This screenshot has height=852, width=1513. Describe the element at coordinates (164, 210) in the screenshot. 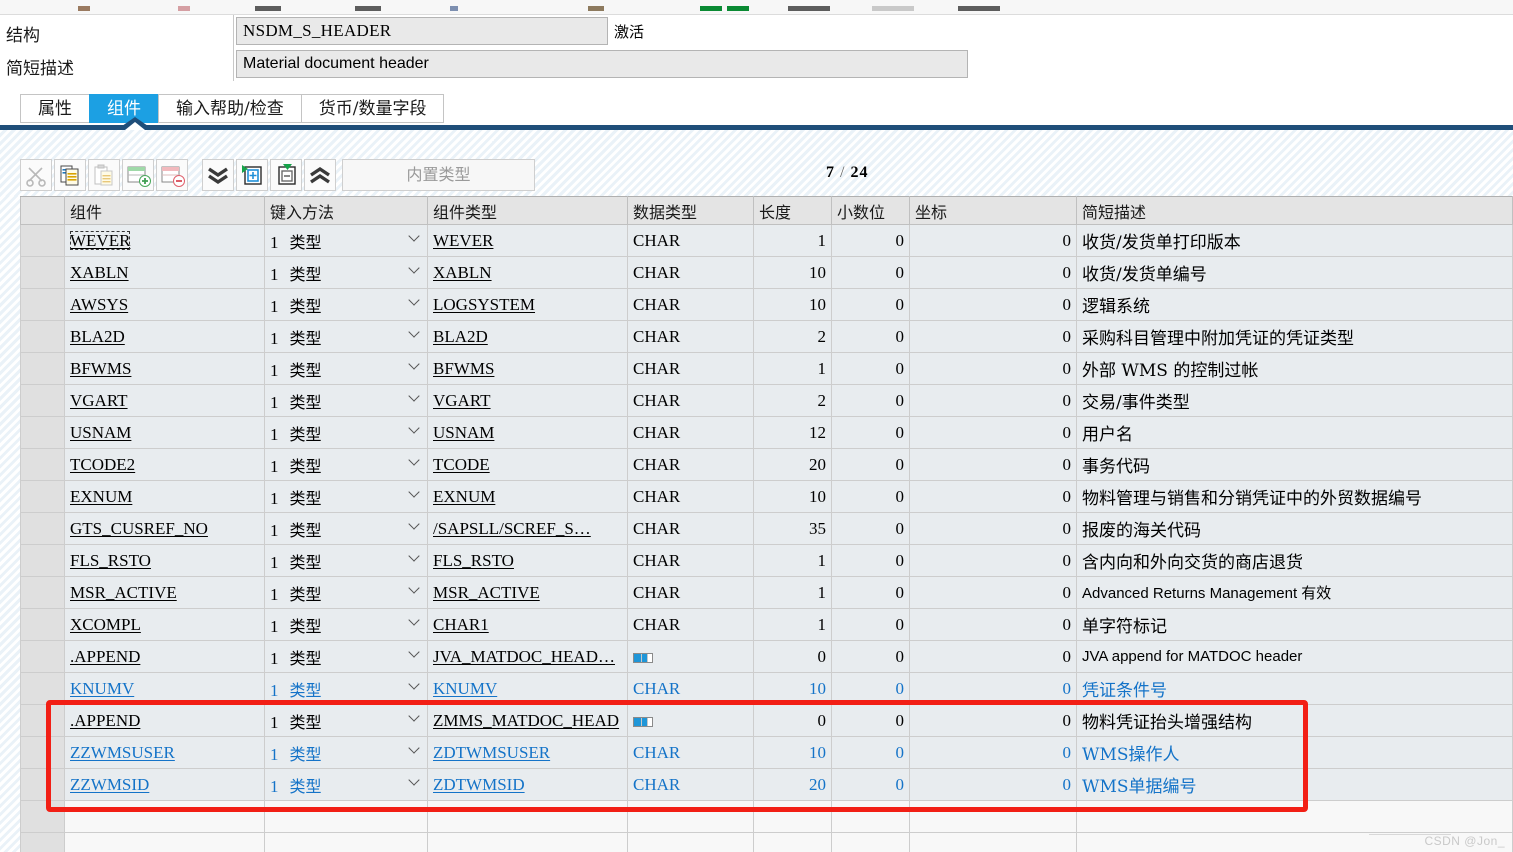

I see `col-component: 组件` at that location.